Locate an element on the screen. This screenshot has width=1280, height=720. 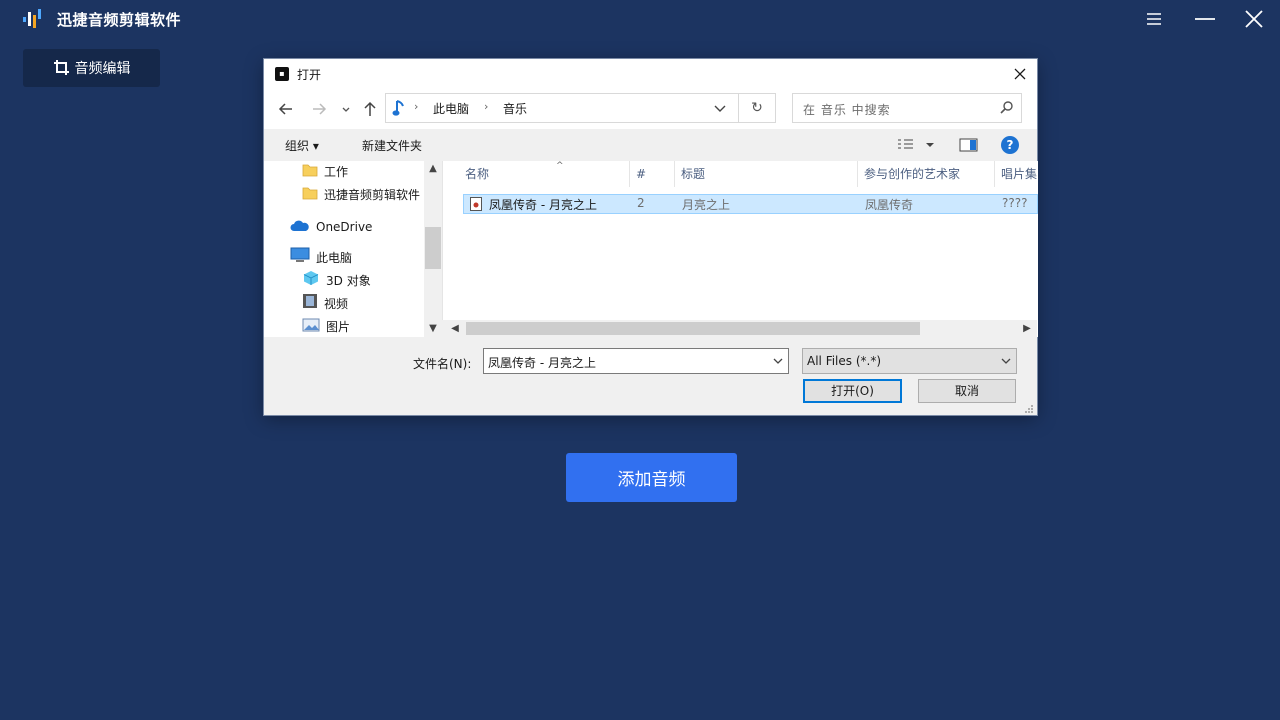
file-list-horizontal-scrollbar: ◀ ▶ is located at coordinates (739, 328).